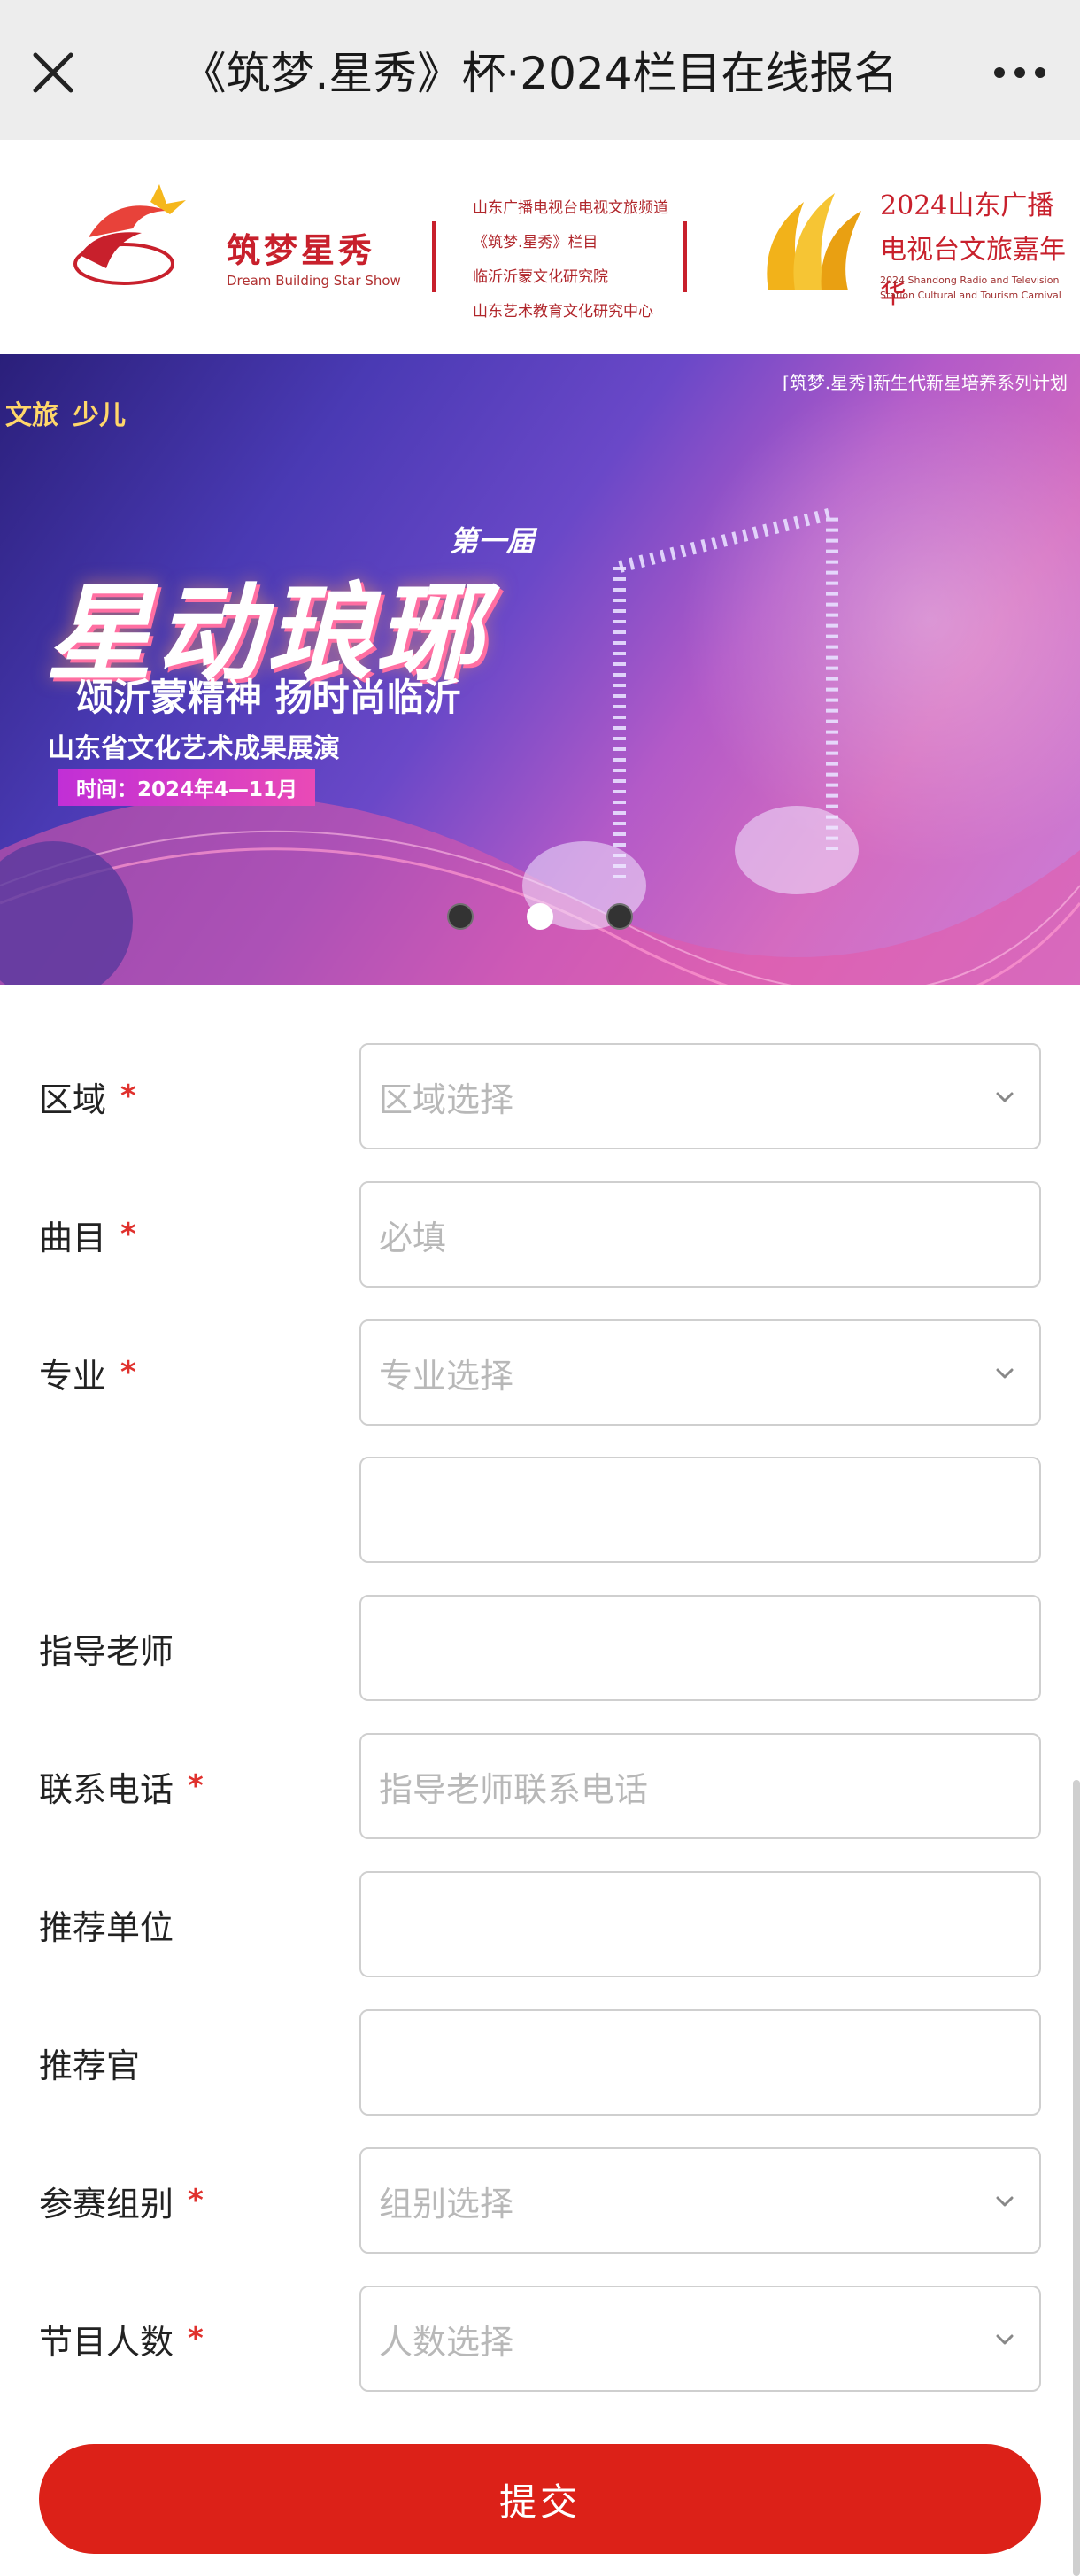  Describe the element at coordinates (87, 1375) in the screenshot. I see `field-label: 专业 *` at that location.